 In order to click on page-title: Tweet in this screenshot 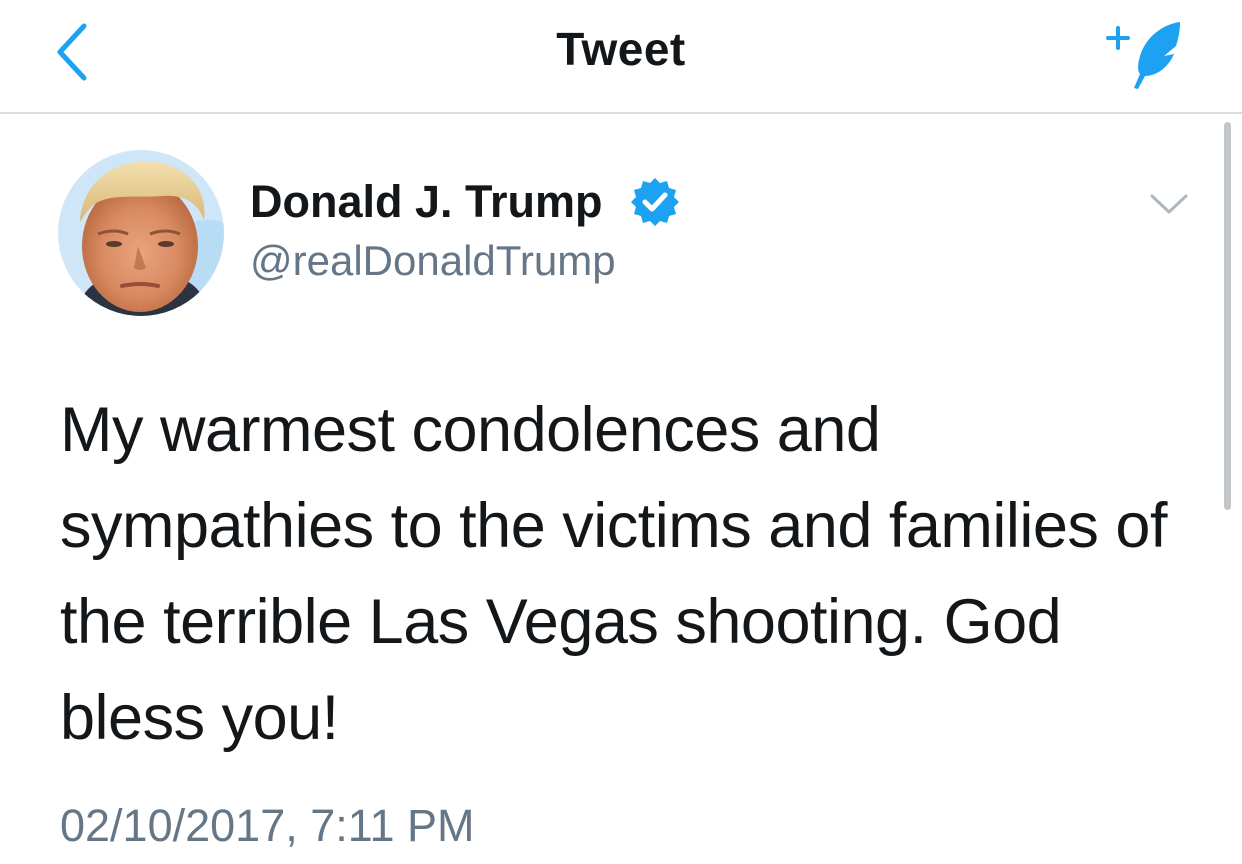, I will do `click(621, 49)`.